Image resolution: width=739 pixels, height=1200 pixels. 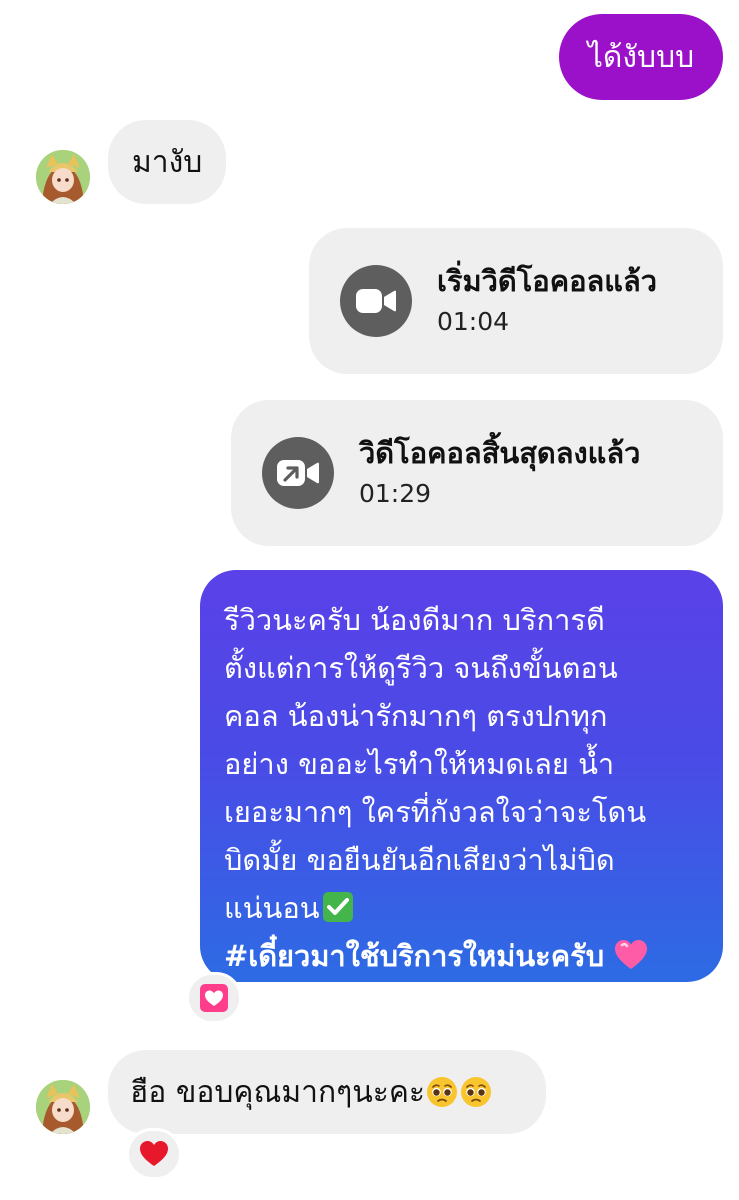 I want to click on pink-heart-icon, so click(x=631, y=954).